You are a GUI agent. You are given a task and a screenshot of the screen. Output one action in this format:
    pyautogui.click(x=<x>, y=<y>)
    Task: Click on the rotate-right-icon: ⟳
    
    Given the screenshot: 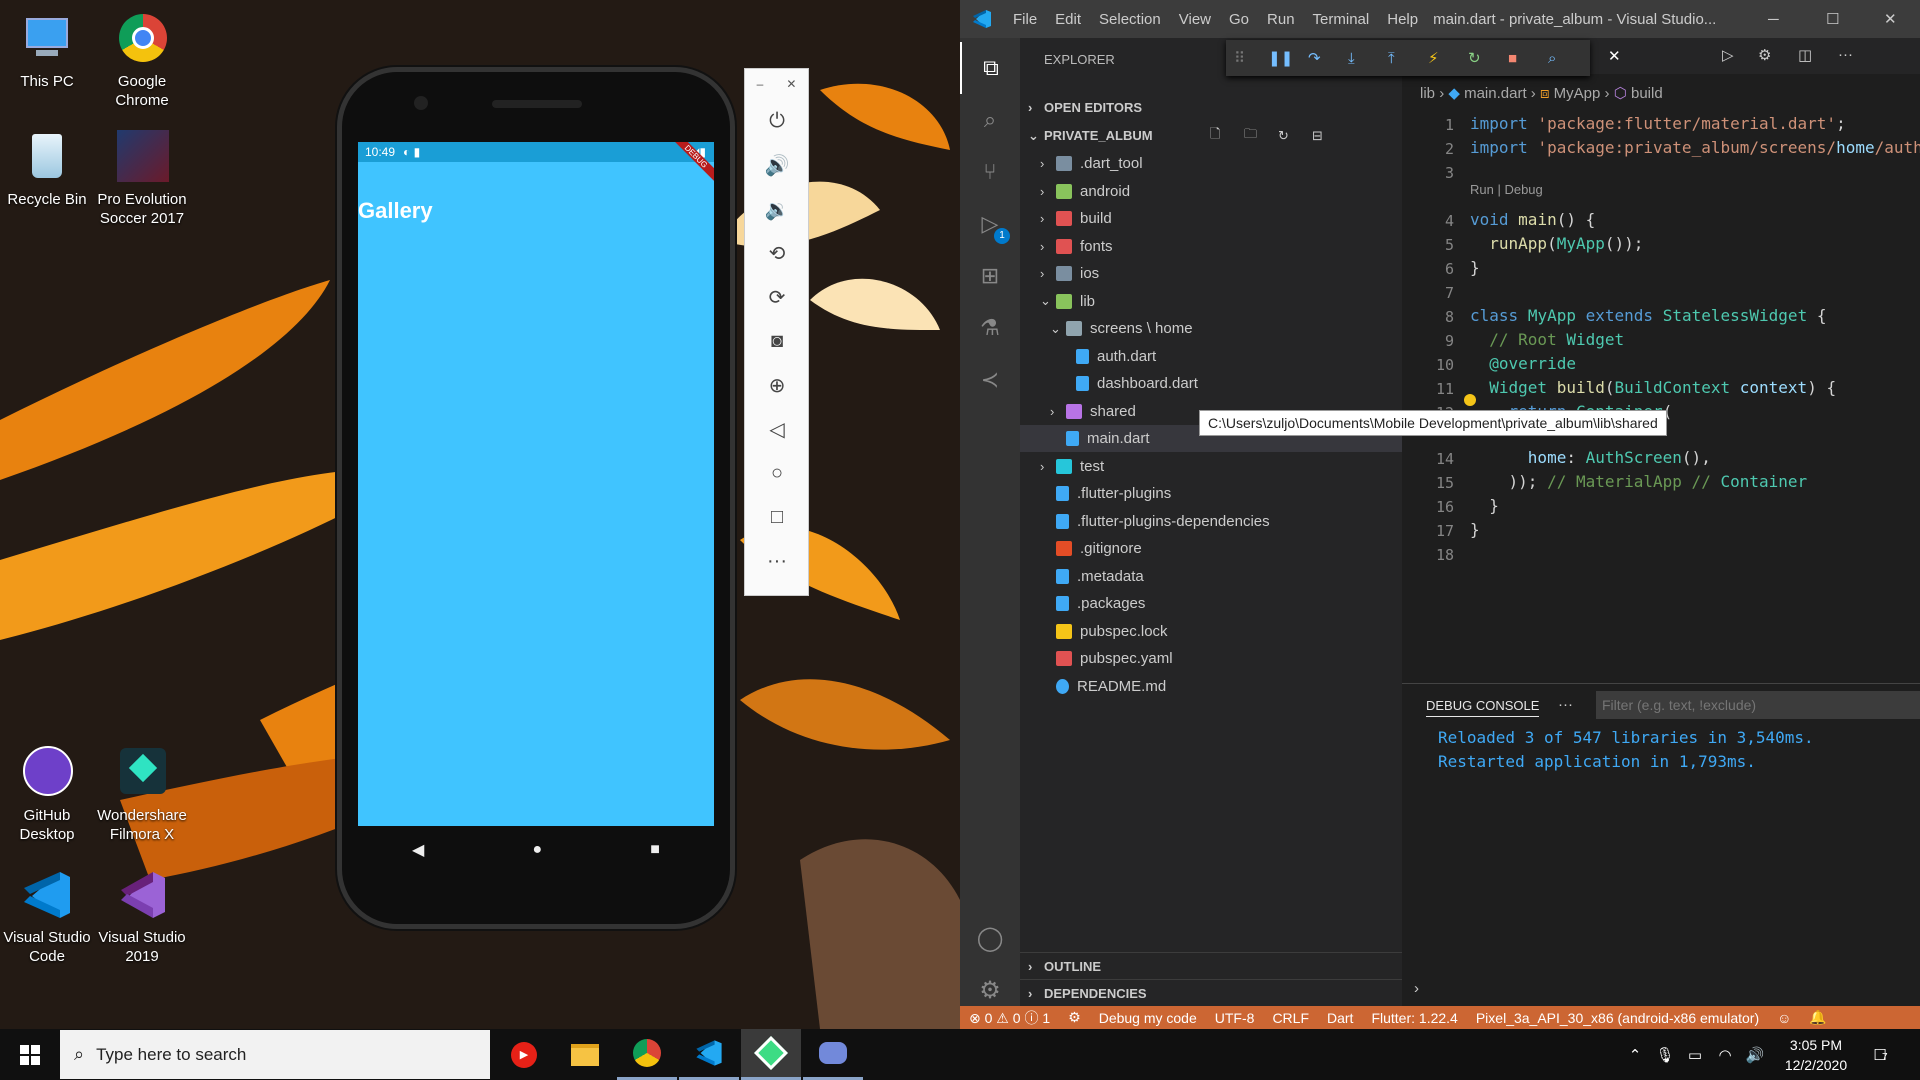 What is the action you would take?
    pyautogui.click(x=777, y=297)
    